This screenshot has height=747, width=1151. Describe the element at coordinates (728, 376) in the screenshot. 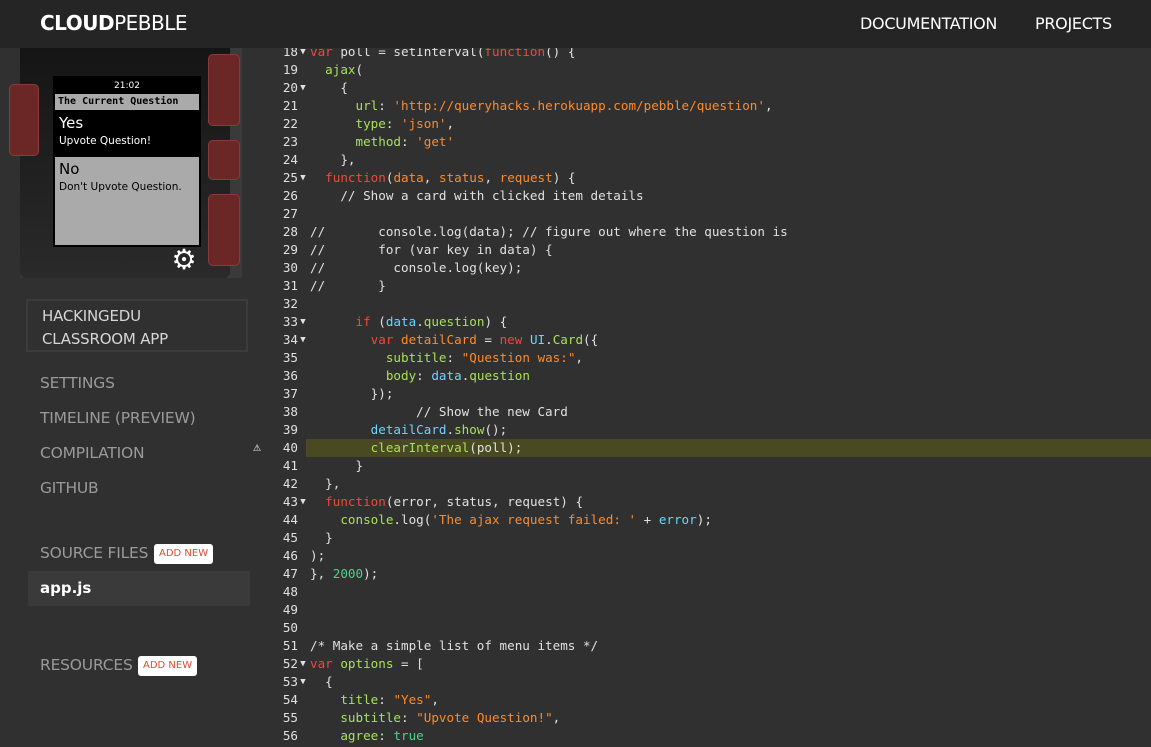

I see `code-line-text: body: data.question` at that location.